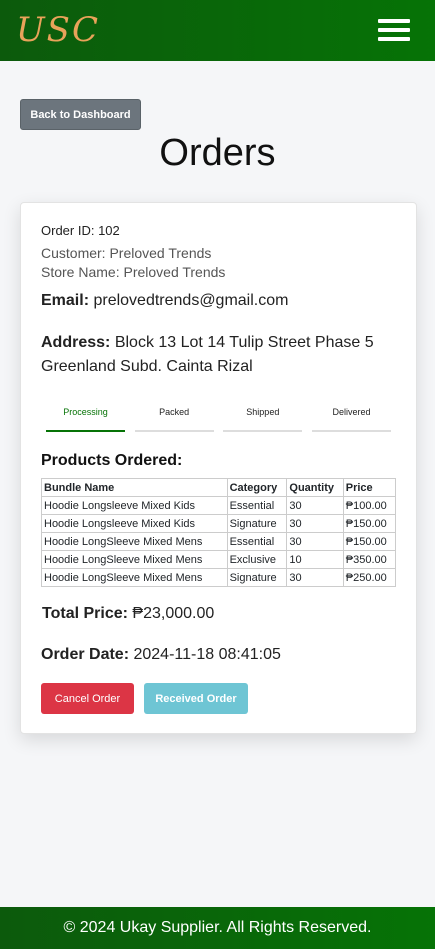 This screenshot has width=435, height=949. I want to click on column-header: Bundle Name, so click(134, 487).